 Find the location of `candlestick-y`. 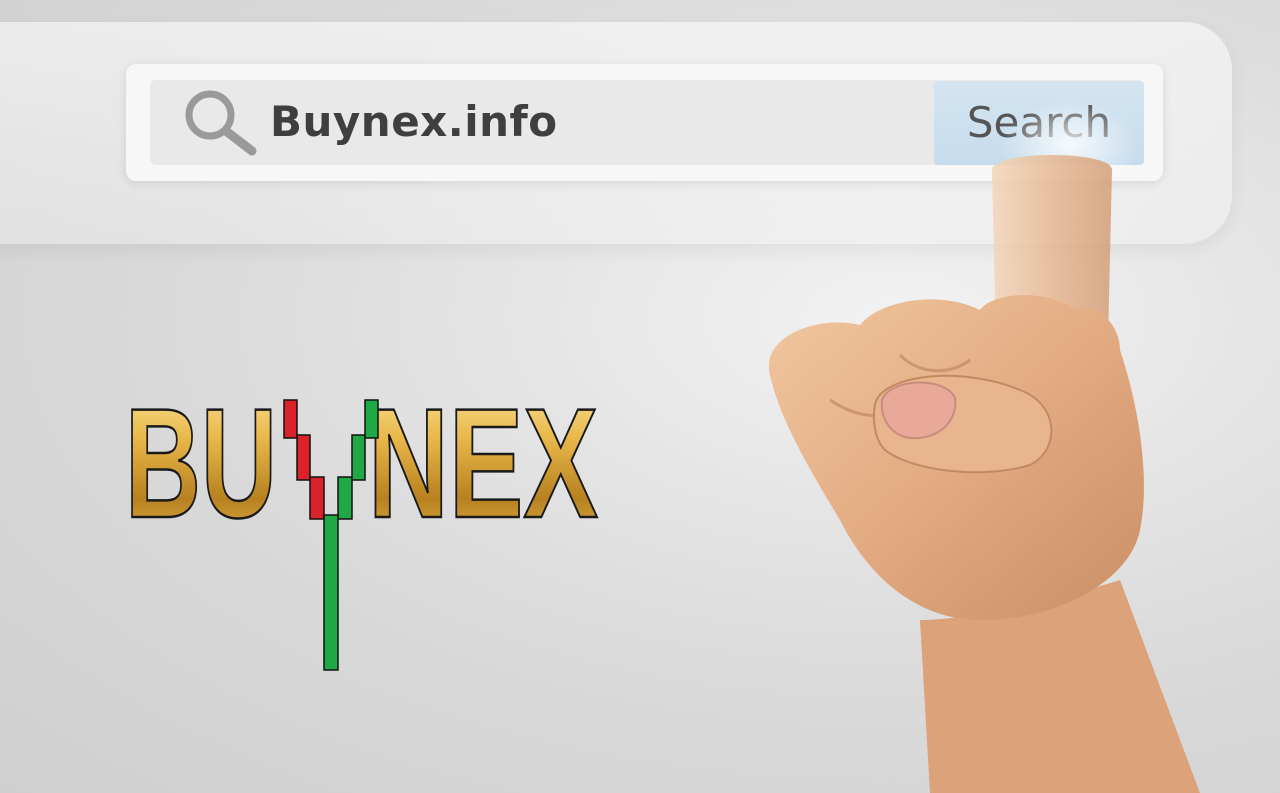

candlestick-y is located at coordinates (331, 535).